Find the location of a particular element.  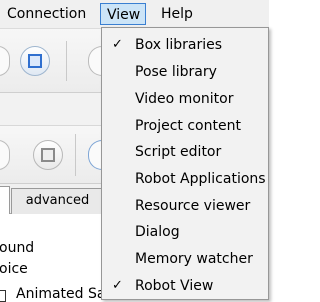

menu-item-robot-view: ✓ Robot View is located at coordinates (185, 286).